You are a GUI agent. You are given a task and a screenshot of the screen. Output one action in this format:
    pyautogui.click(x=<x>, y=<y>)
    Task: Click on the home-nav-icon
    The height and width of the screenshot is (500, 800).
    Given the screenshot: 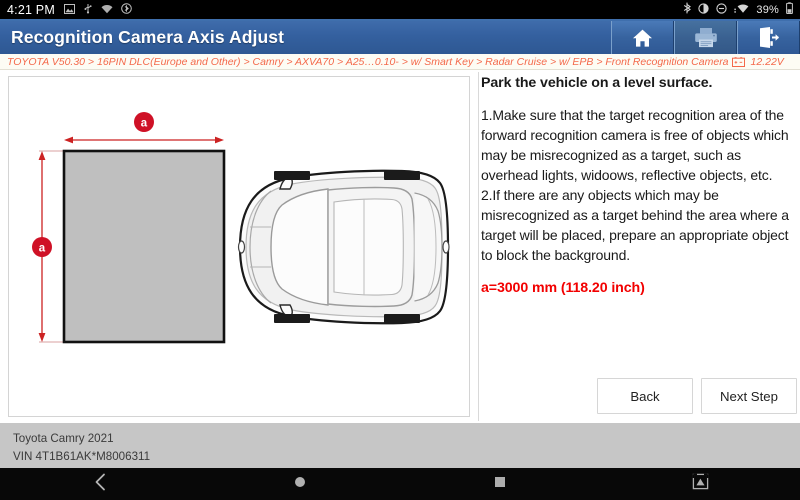 What is the action you would take?
    pyautogui.click(x=300, y=484)
    